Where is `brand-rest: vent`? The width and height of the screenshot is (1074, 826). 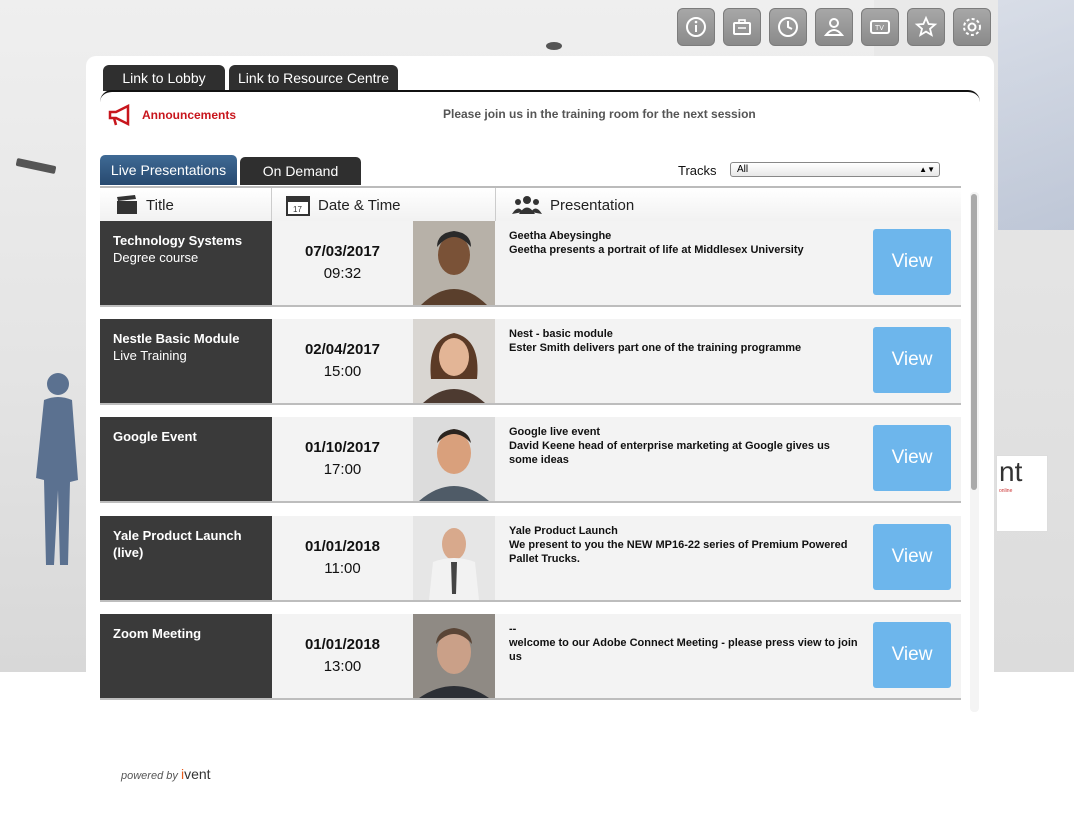
brand-rest: vent is located at coordinates (197, 774).